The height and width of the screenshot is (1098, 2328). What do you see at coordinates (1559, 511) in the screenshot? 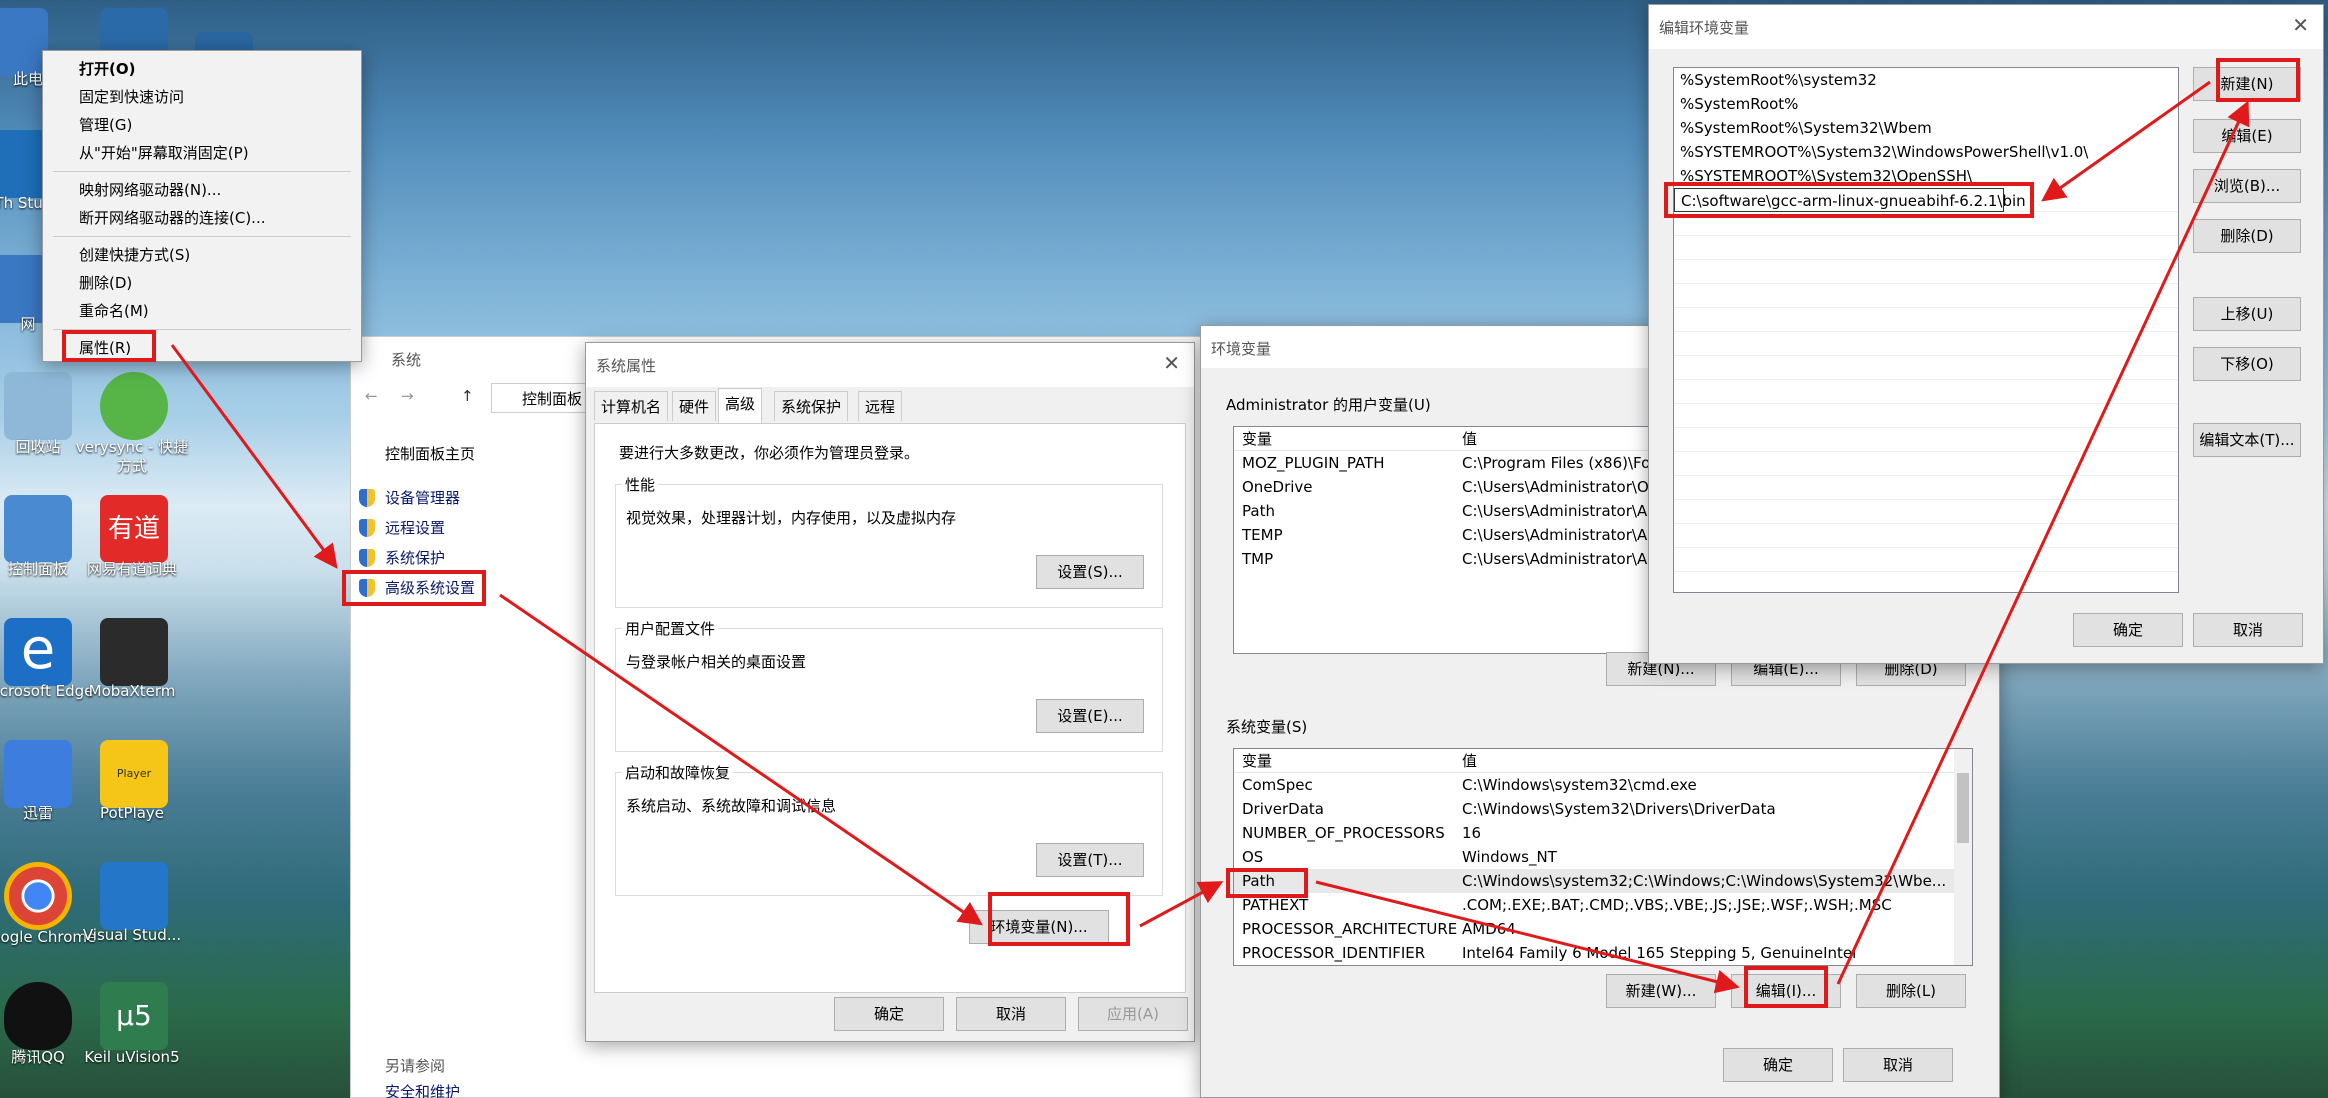
I see `var-value: C:\Users\Administrator\Ap` at bounding box center [1559, 511].